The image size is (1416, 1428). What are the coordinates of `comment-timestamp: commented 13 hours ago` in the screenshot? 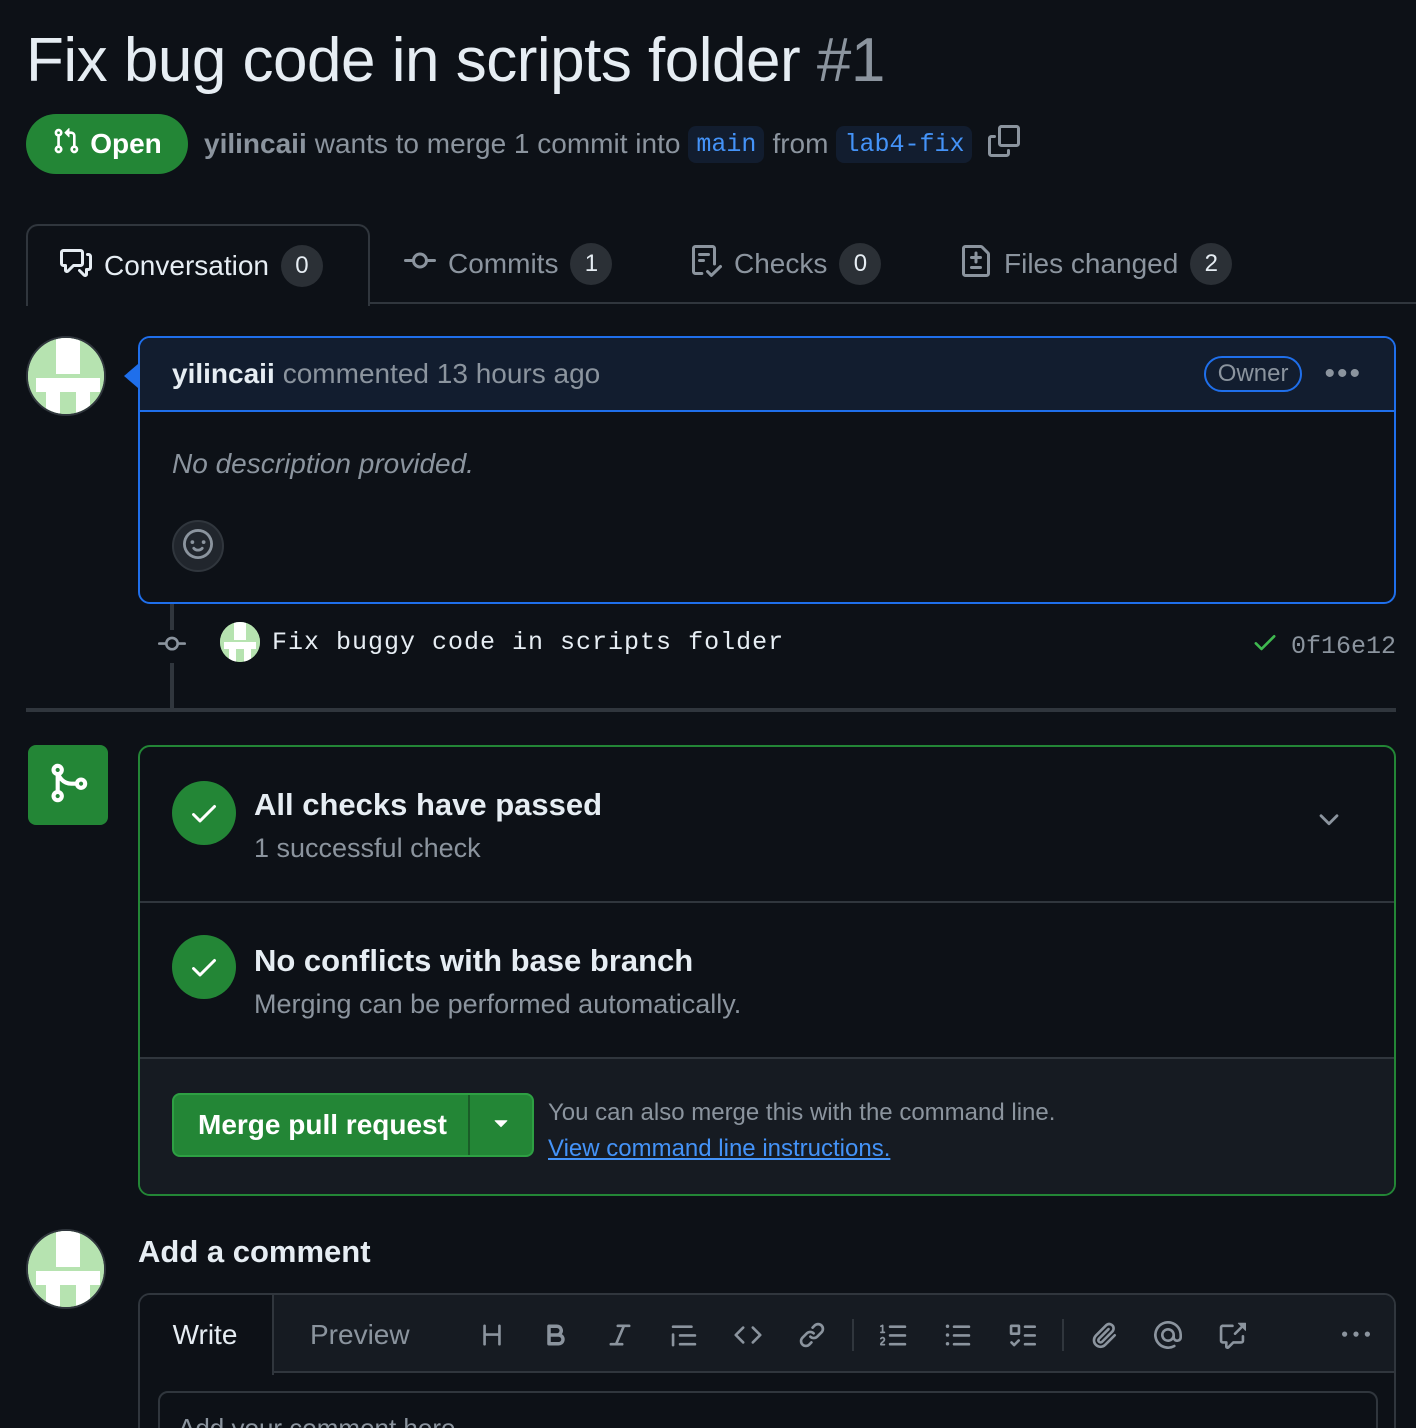 It's located at (442, 374).